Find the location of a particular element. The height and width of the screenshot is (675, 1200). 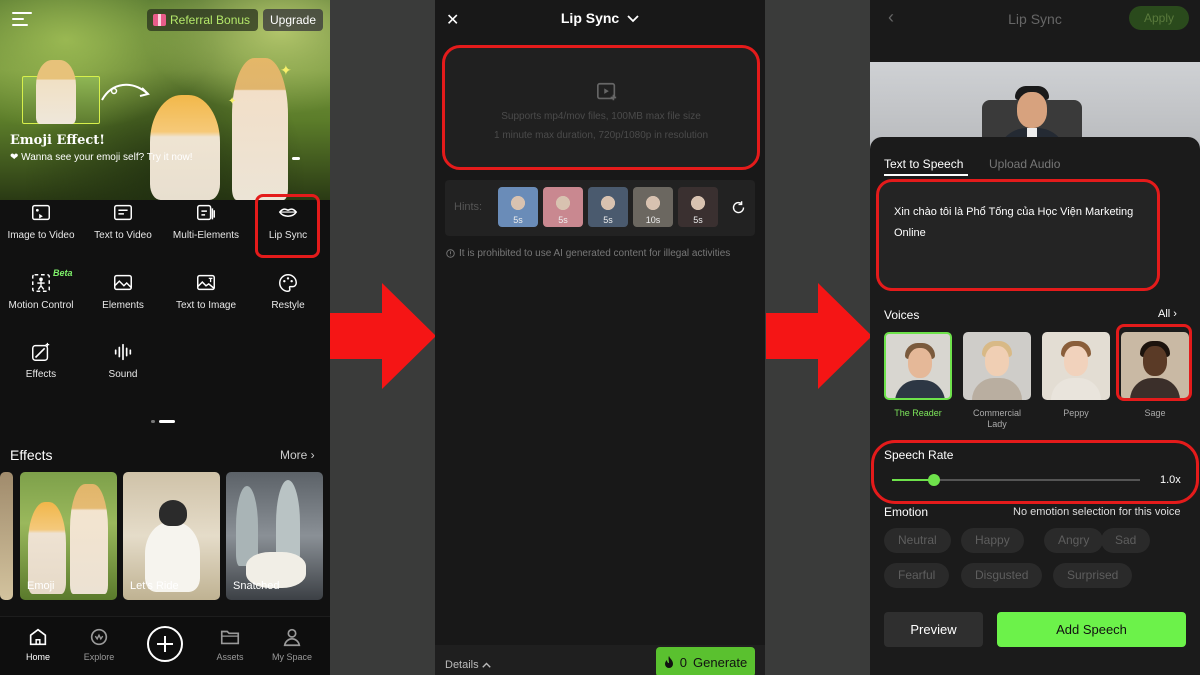

tool-multi-elements: Multi-Elements is located at coordinates (206, 221).